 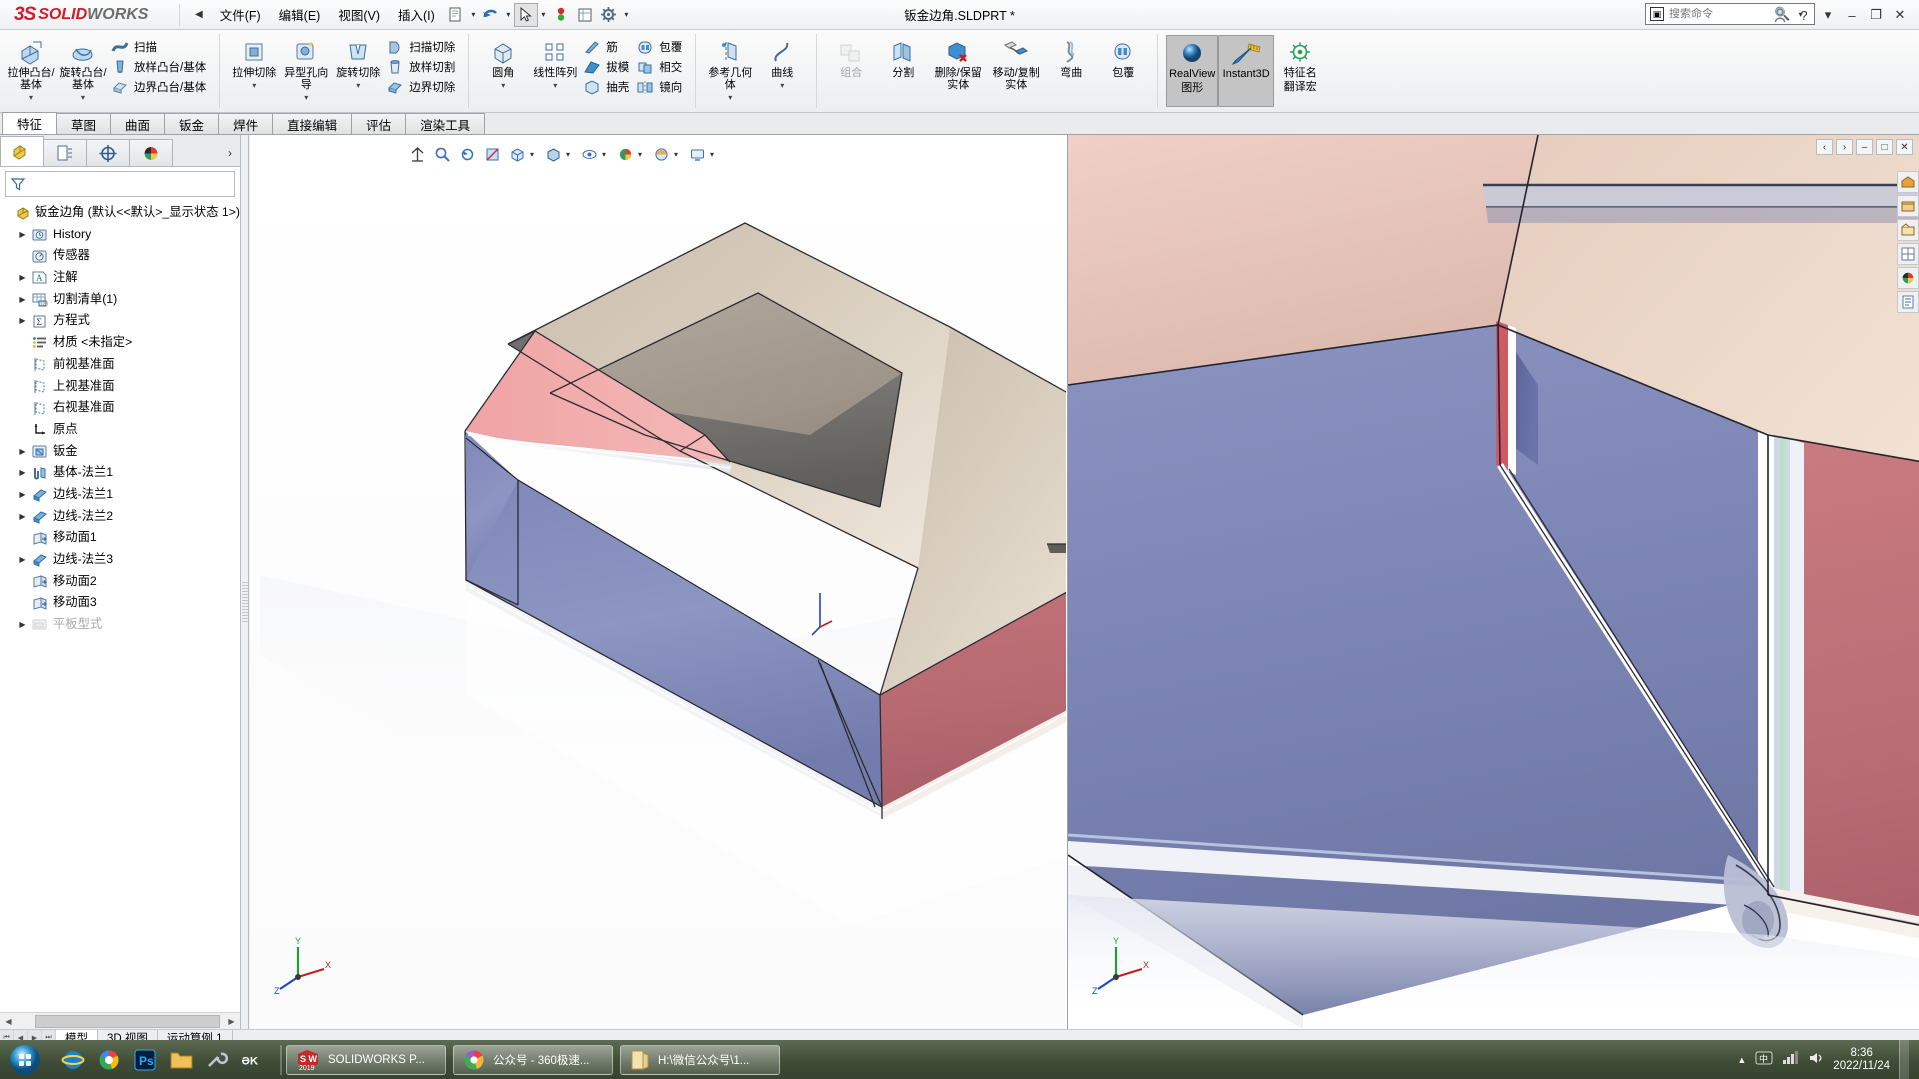 What do you see at coordinates (181, 1060) in the screenshot?
I see `folder-icon` at bounding box center [181, 1060].